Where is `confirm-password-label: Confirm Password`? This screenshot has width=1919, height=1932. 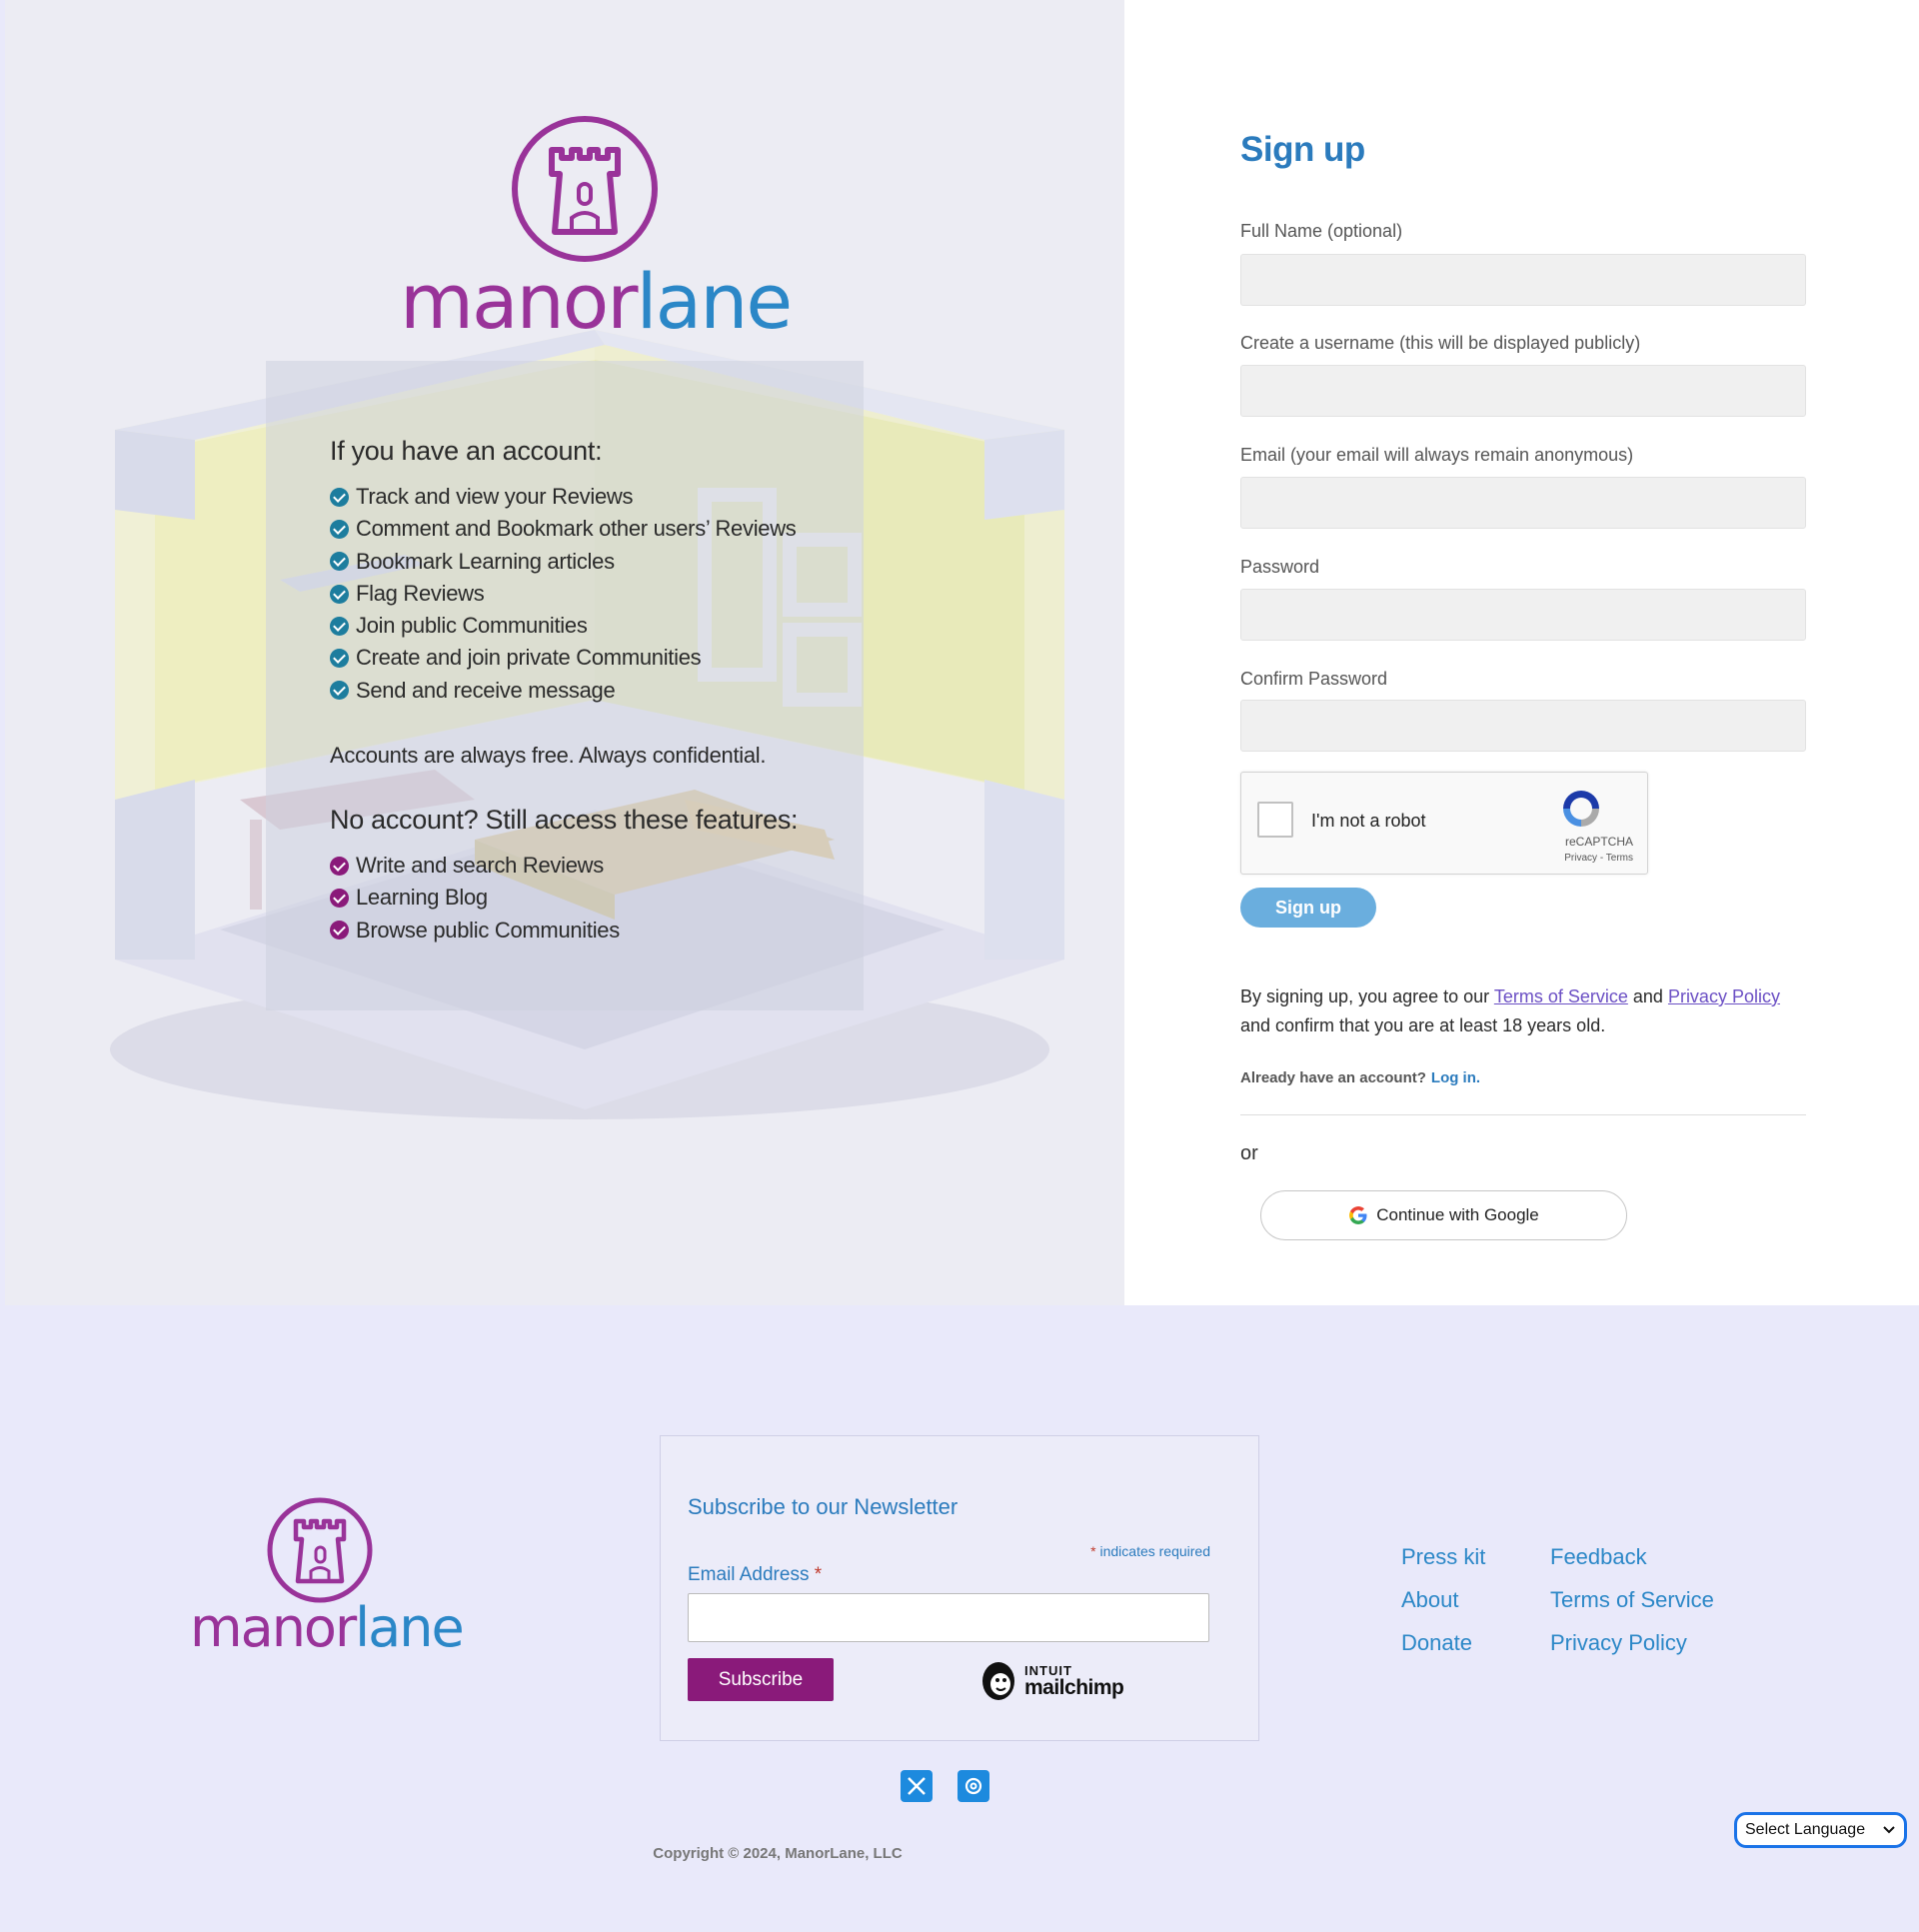 confirm-password-label: Confirm Password is located at coordinates (1314, 679).